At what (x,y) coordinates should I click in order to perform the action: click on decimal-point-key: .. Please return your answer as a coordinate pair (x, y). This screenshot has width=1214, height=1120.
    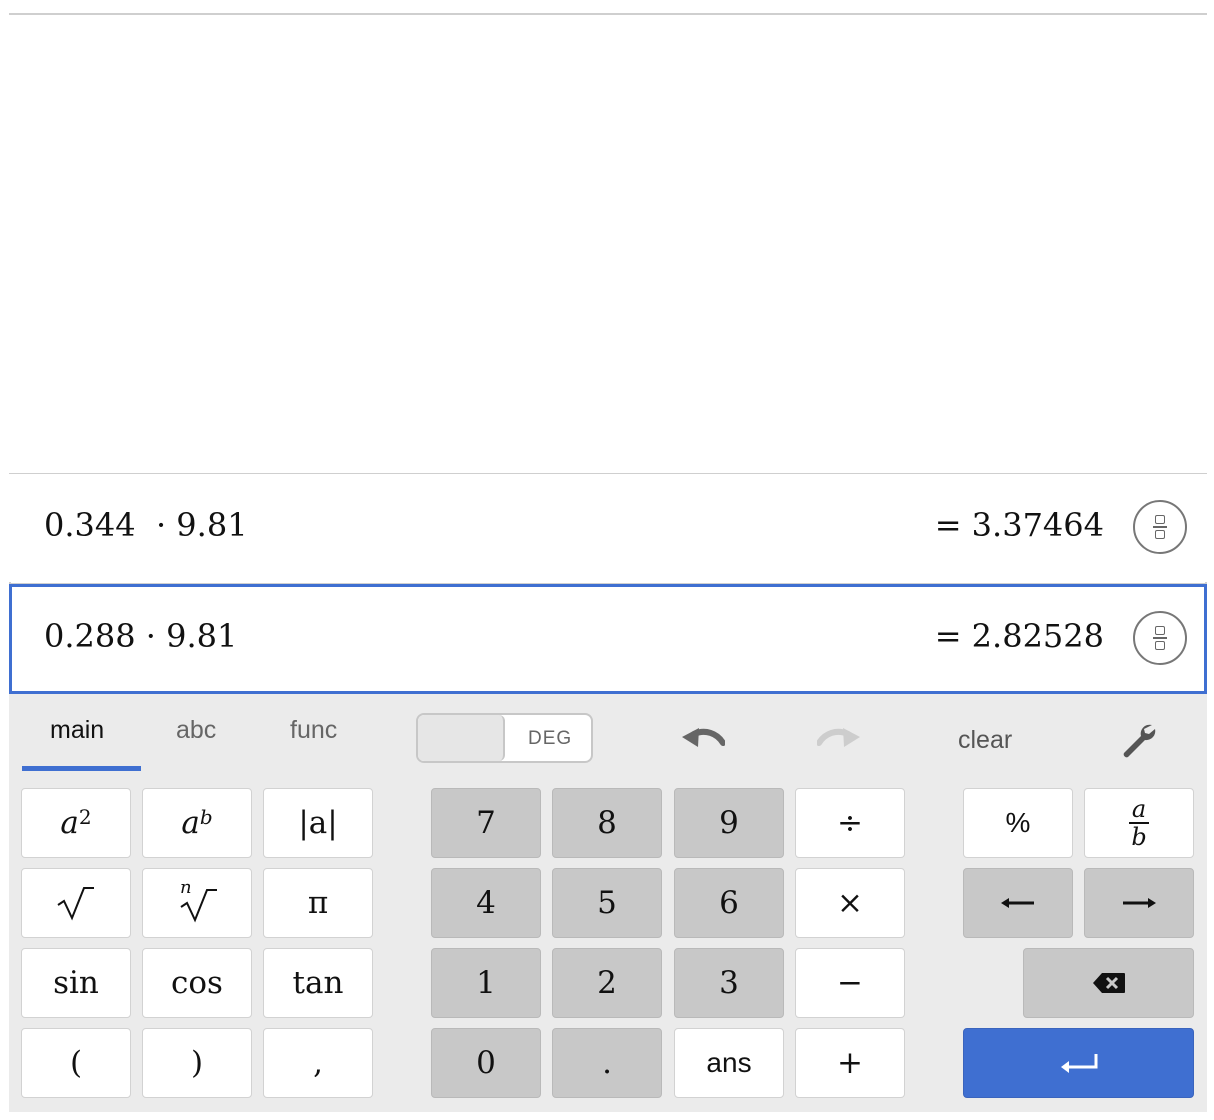
    Looking at the image, I should click on (607, 1063).